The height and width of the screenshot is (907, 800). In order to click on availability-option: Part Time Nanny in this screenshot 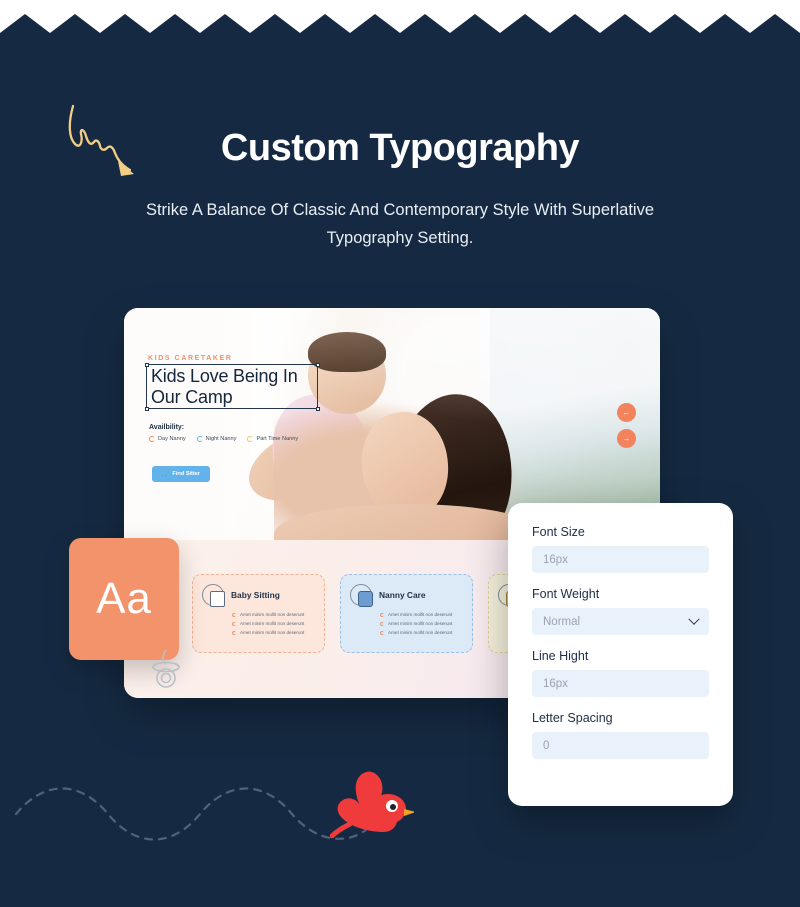, I will do `click(272, 439)`.